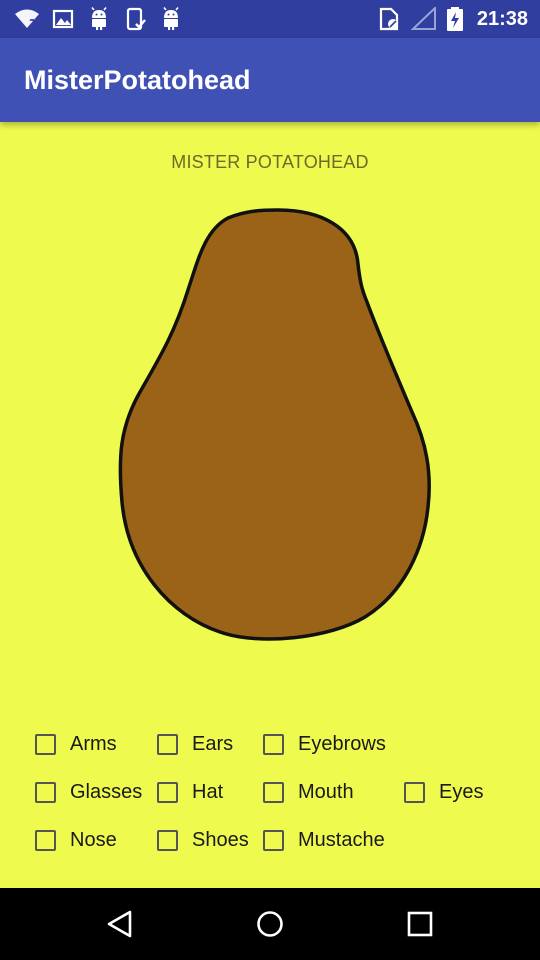 The width and height of the screenshot is (540, 960). What do you see at coordinates (167, 744) in the screenshot?
I see `ears-checkbox` at bounding box center [167, 744].